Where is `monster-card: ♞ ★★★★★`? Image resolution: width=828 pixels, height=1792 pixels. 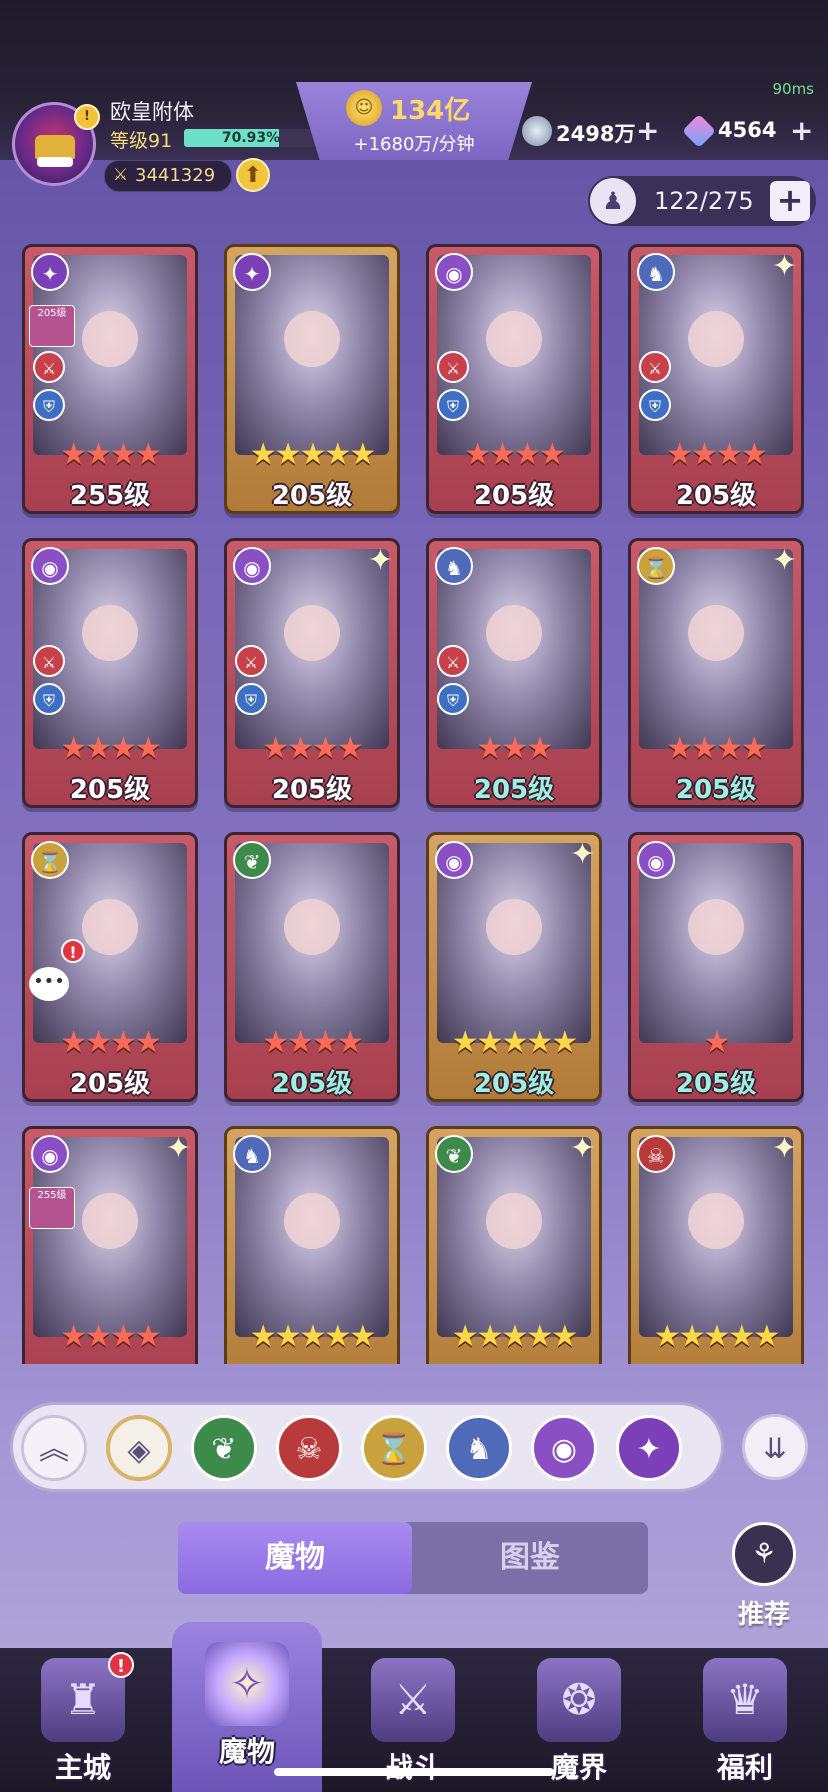
monster-card: ♞ ★★★★★ is located at coordinates (312, 1245).